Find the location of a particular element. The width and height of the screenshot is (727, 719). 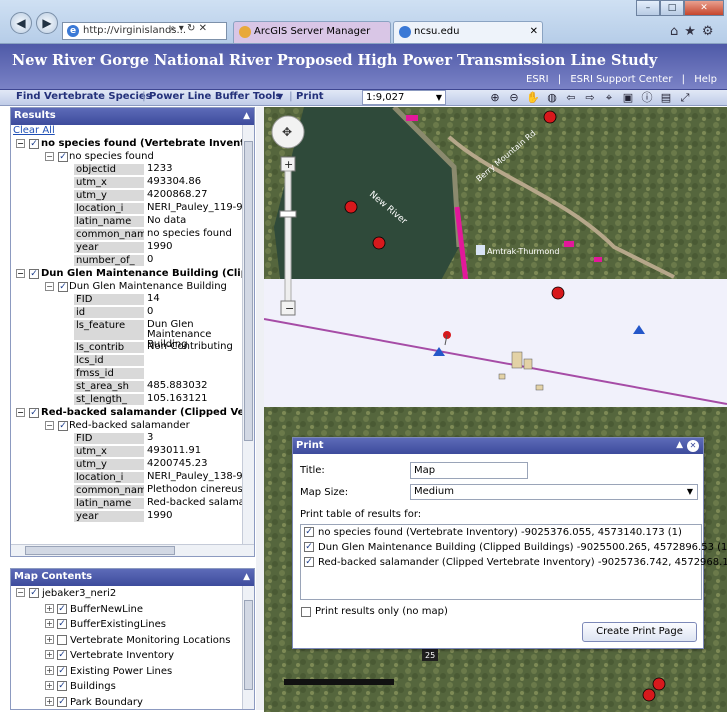

map-size-select: Medium ▼ is located at coordinates (554, 492).